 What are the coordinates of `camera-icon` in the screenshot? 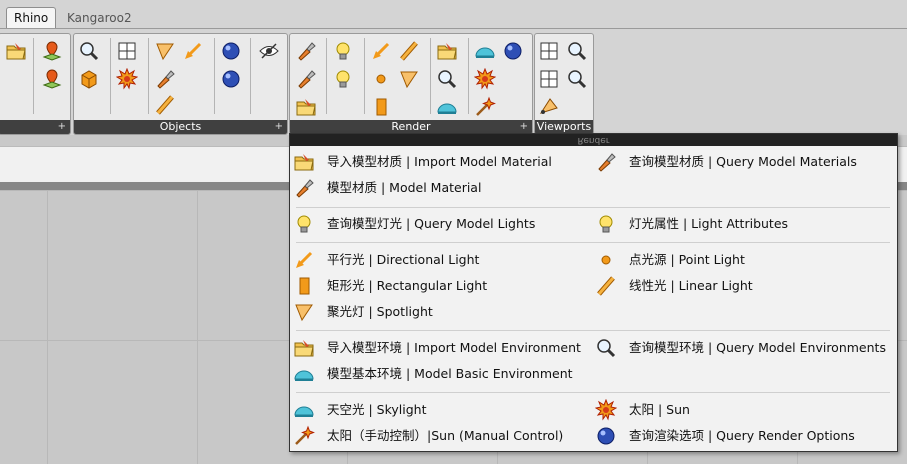 It's located at (549, 105).